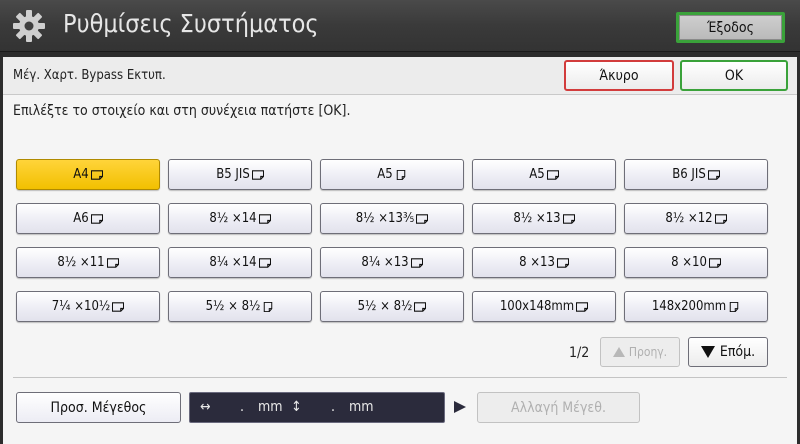 The height and width of the screenshot is (444, 800). What do you see at coordinates (317, 407) in the screenshot?
I see `custom-size-display: ↔ . mm ↕ . mm` at bounding box center [317, 407].